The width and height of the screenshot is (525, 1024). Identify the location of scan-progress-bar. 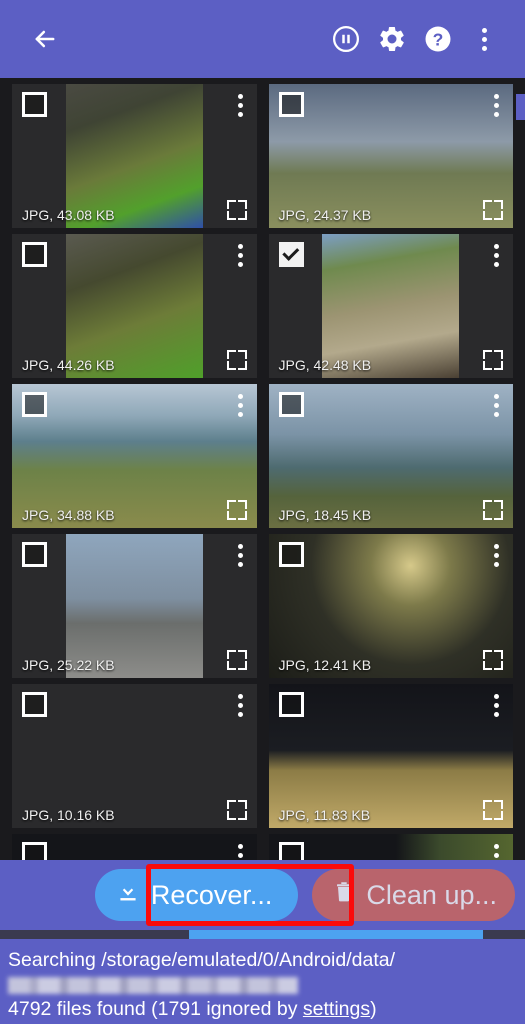
(262, 934).